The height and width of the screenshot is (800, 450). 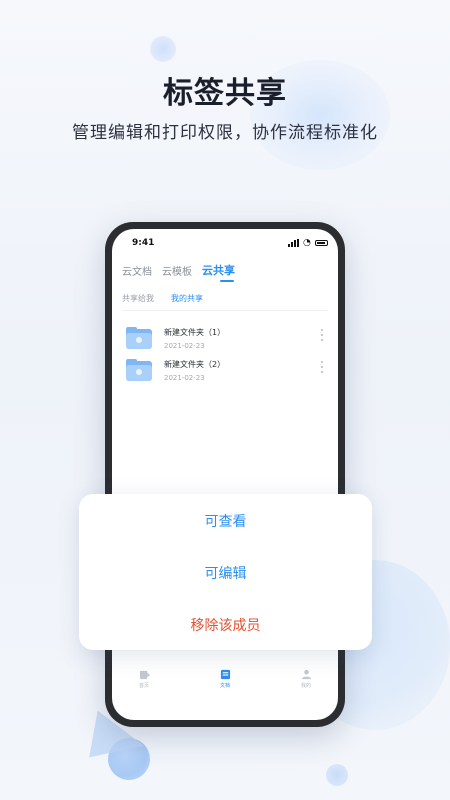 What do you see at coordinates (305, 686) in the screenshot?
I see `nav-label: 我的` at bounding box center [305, 686].